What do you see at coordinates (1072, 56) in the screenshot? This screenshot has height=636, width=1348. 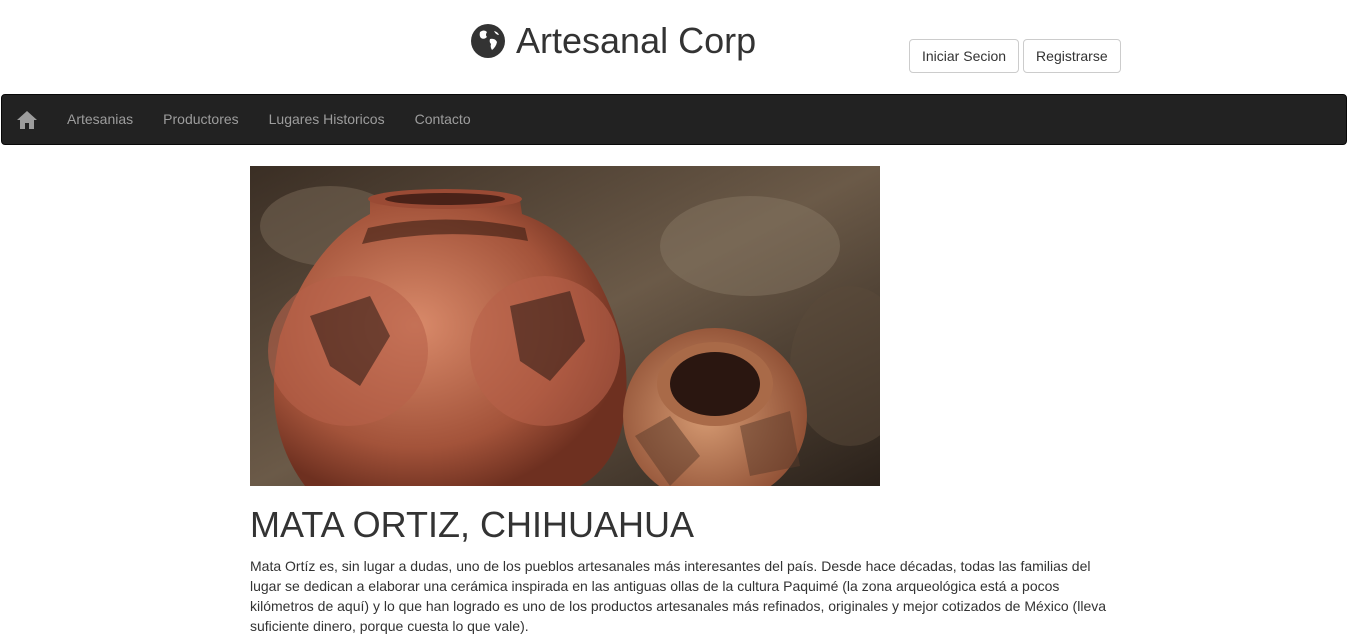 I see `register-button: Registrarse` at bounding box center [1072, 56].